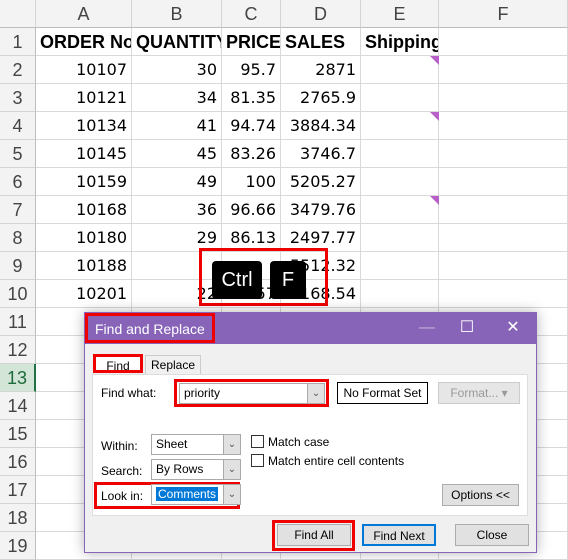 This screenshot has width=568, height=560. Describe the element at coordinates (18, 210) in the screenshot. I see `row-header: 7` at that location.